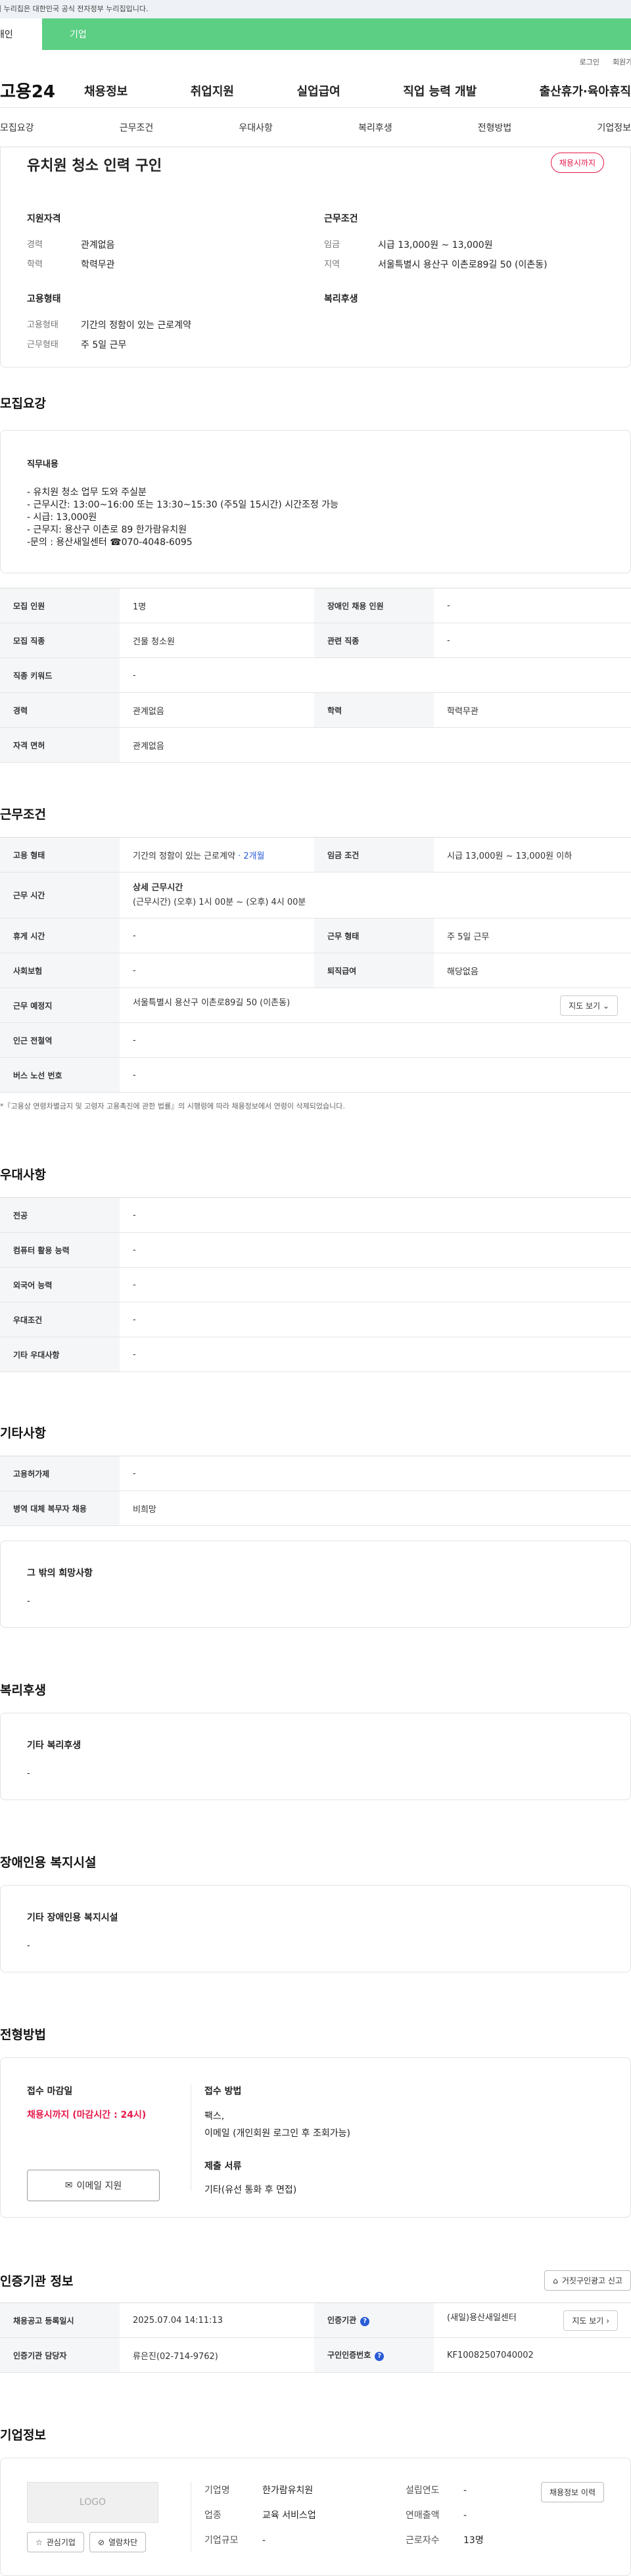 The width and height of the screenshot is (631, 2576). What do you see at coordinates (23, 814) in the screenshot?
I see `work-heading: 근무조건` at bounding box center [23, 814].